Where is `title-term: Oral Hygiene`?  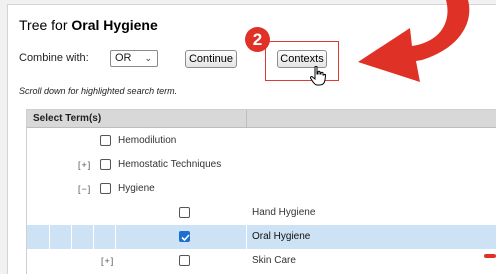
title-term: Oral Hygiene is located at coordinates (114, 25).